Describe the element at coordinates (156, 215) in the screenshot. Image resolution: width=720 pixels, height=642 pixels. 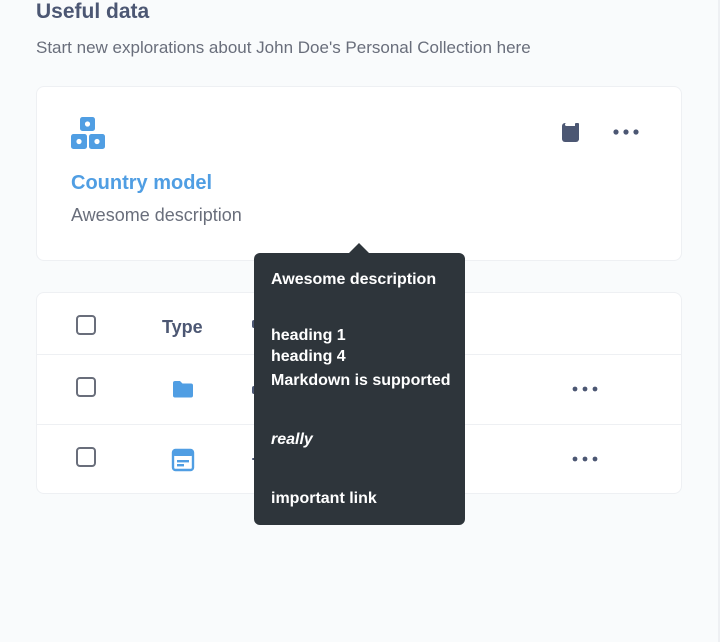
I see `model-description: Awesome description` at that location.